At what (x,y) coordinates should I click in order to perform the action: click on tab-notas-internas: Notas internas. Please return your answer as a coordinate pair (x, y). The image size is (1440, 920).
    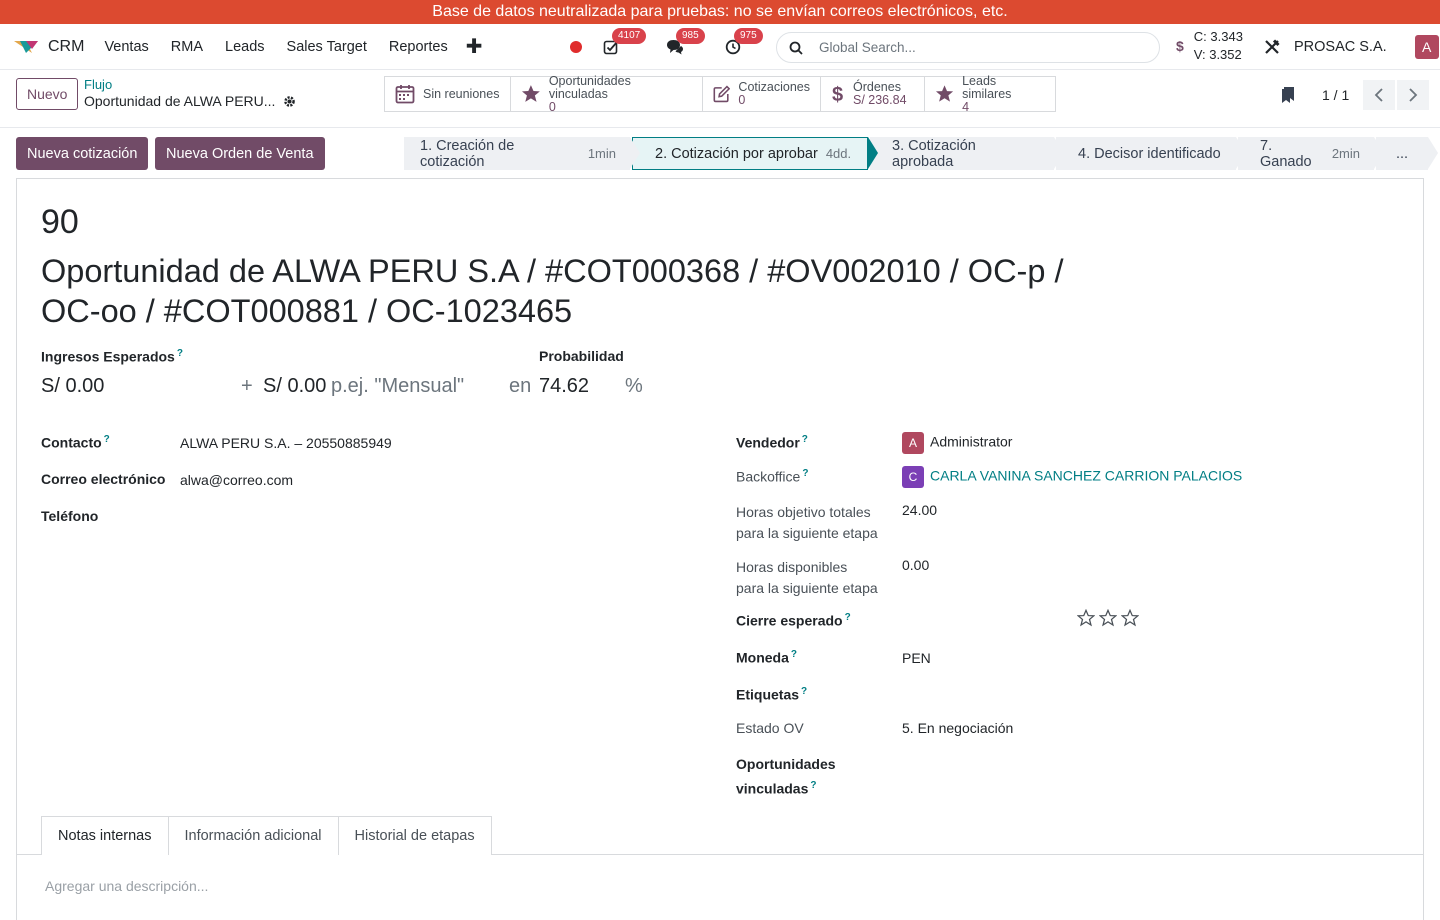
    Looking at the image, I should click on (105, 835).